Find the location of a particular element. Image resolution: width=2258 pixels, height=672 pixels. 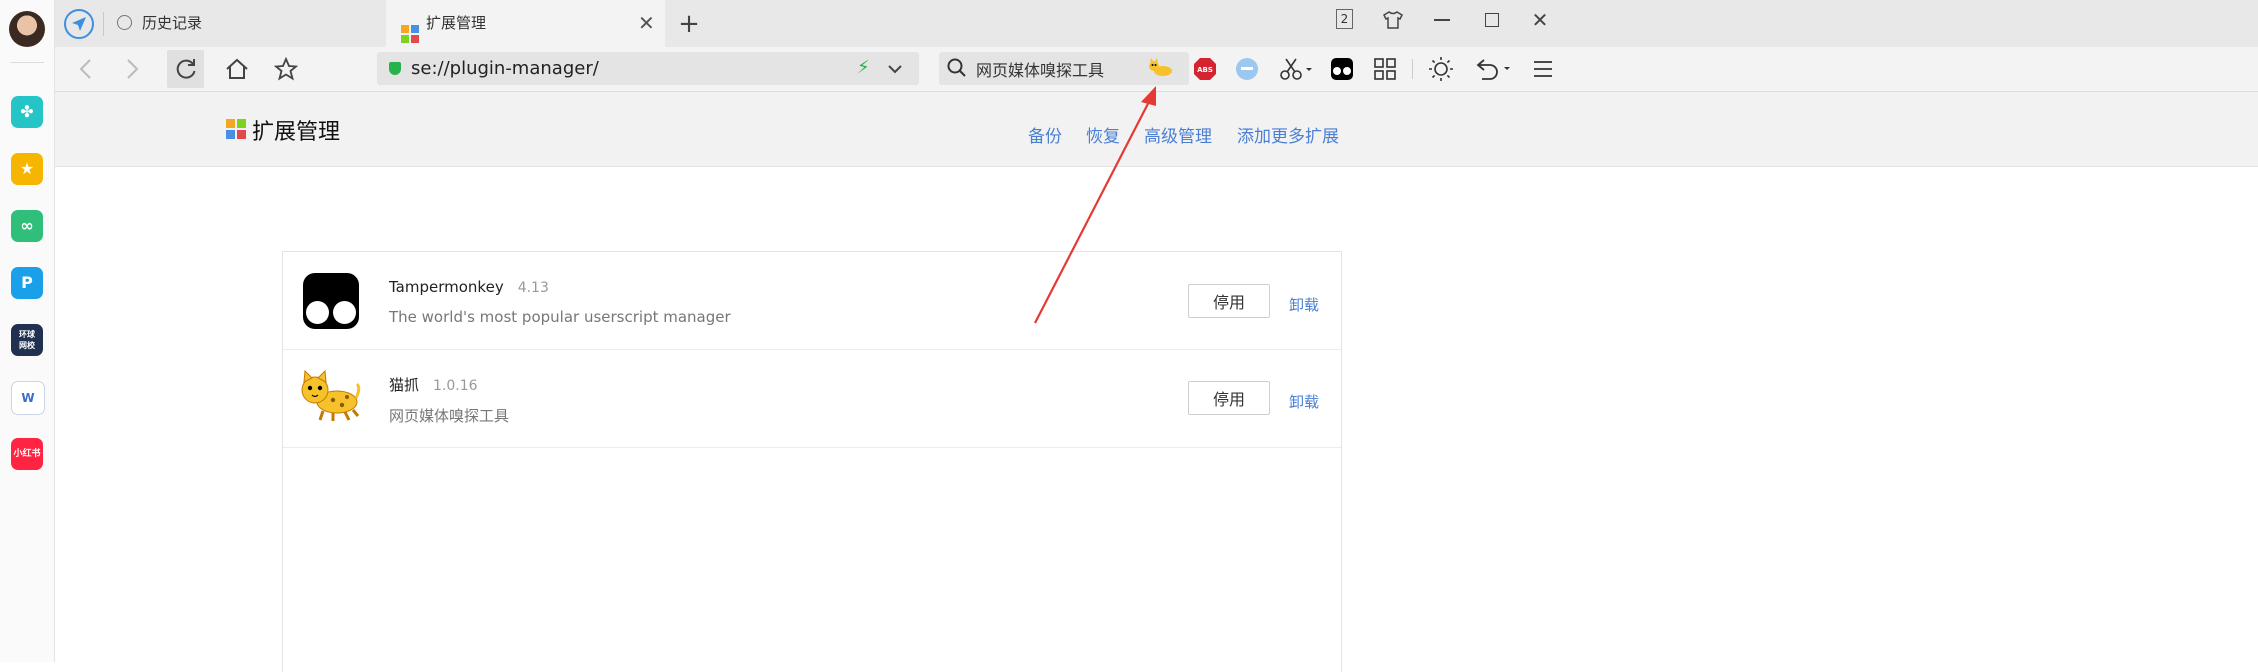

xiaohongshu-label: 小红书 is located at coordinates (27, 454).